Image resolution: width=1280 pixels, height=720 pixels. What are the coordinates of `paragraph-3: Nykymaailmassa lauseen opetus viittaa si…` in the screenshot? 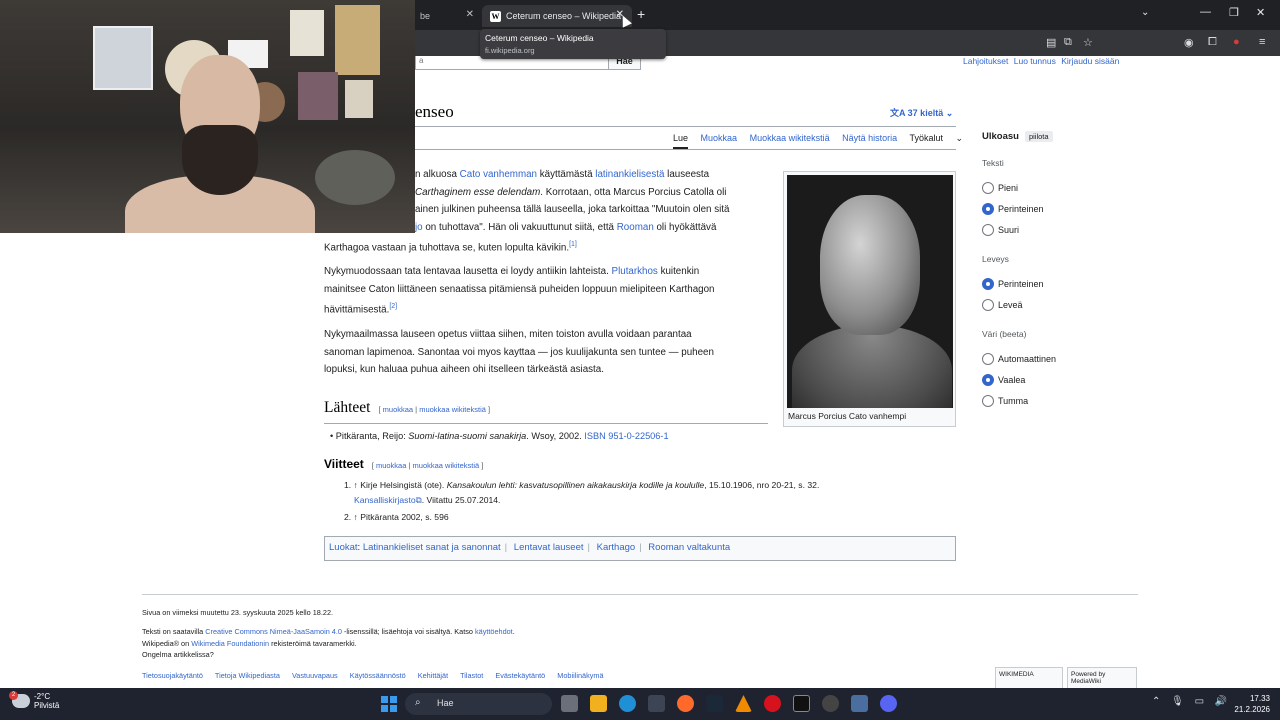 It's located at (544, 352).